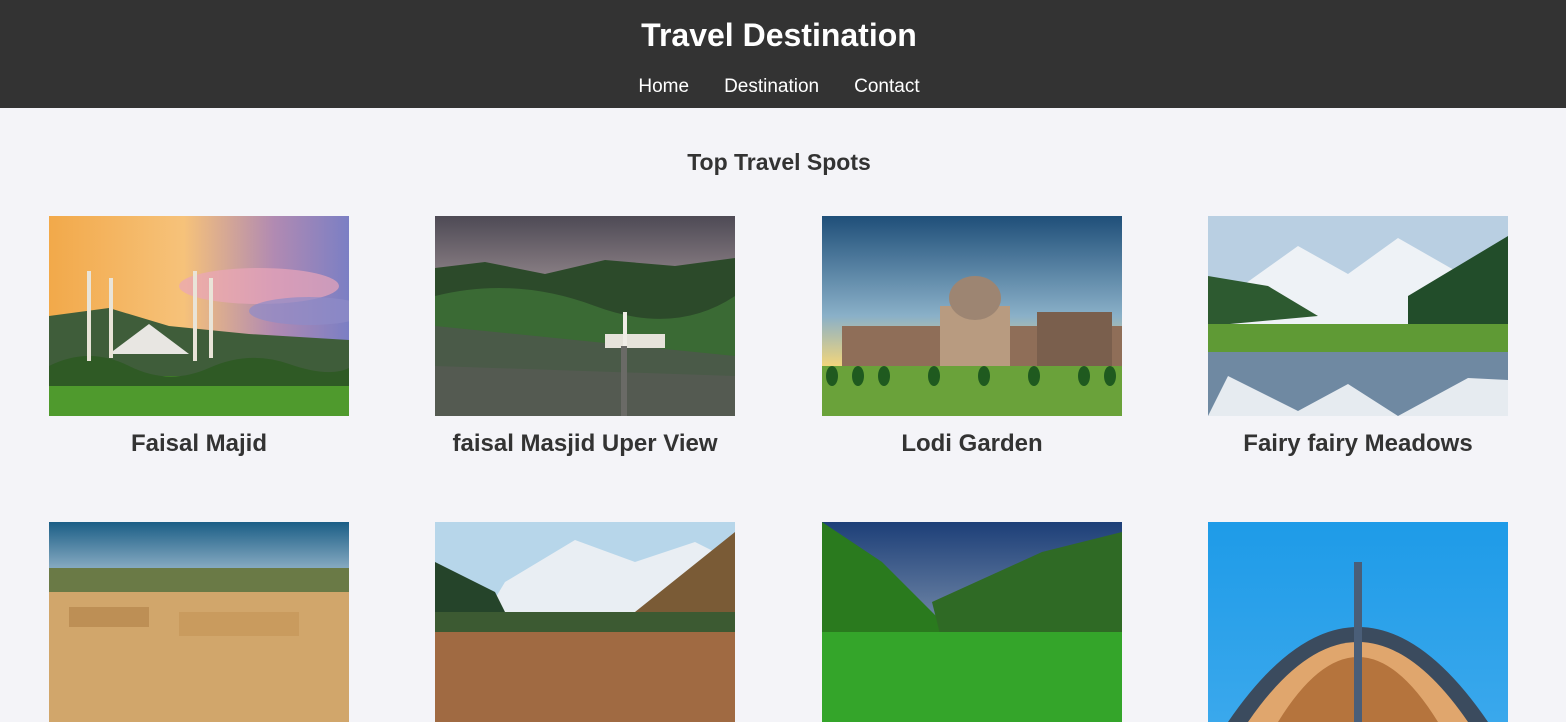 This screenshot has height=722, width=1566. Describe the element at coordinates (199, 316) in the screenshot. I see `faisal-mosque-sunset-image` at that location.